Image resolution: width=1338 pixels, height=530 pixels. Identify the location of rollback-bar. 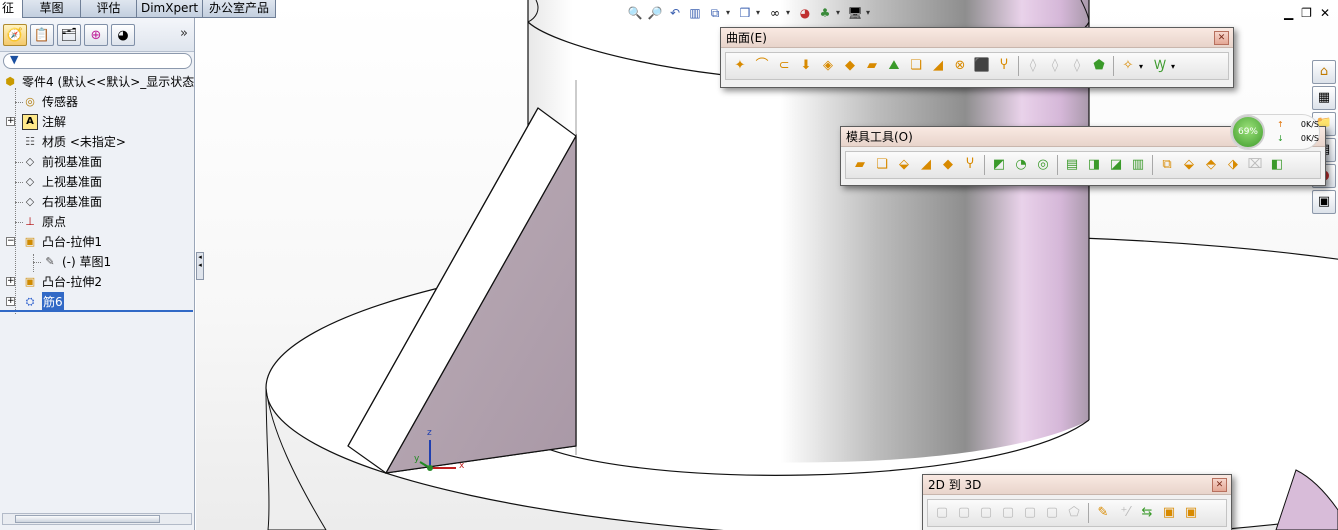
(96, 311).